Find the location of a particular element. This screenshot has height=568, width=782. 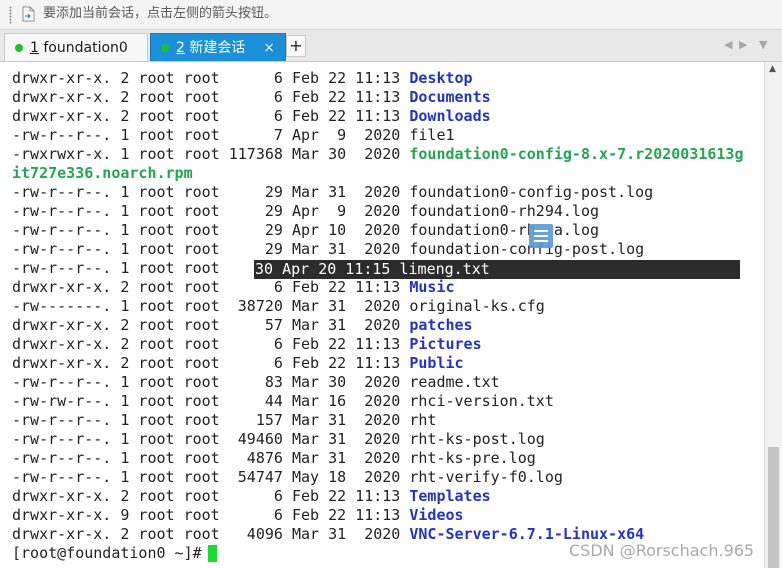

file-meta: -rw-r--r--. 1 root root 29 Apr 10 2020 is located at coordinates (211, 230).